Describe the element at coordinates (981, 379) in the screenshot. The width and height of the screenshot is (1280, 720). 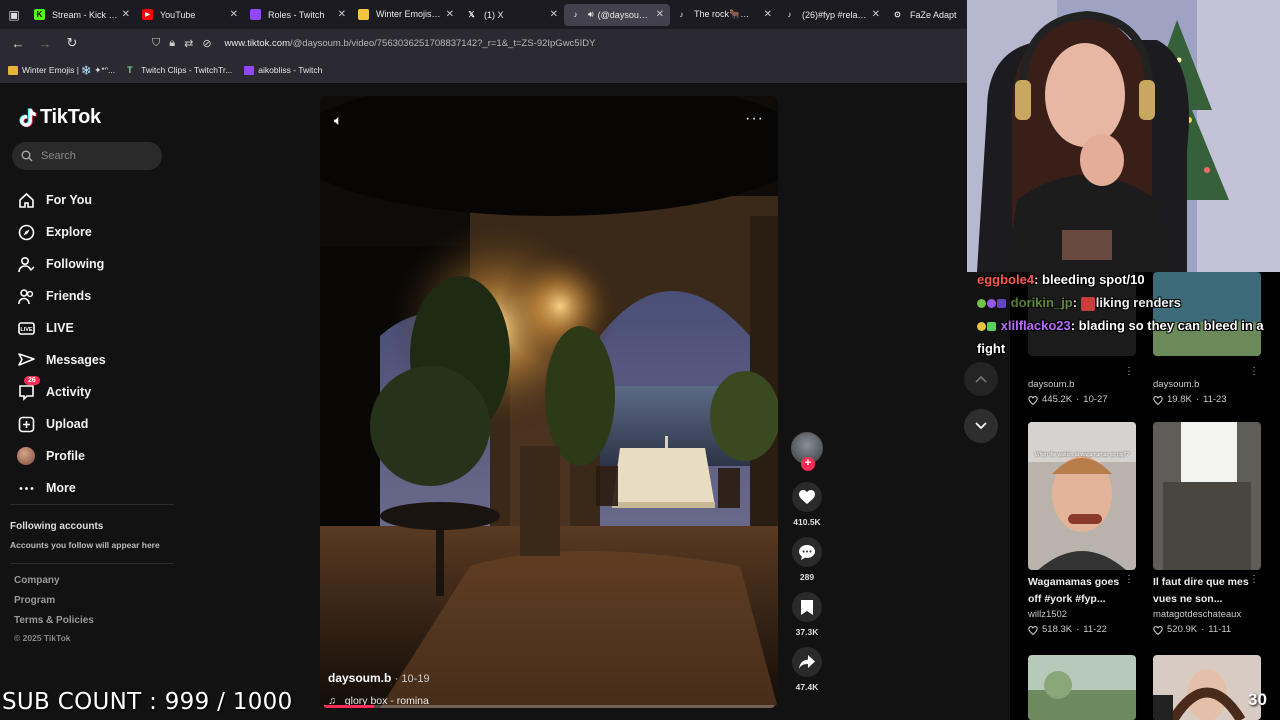
I see `previous-video-button` at that location.